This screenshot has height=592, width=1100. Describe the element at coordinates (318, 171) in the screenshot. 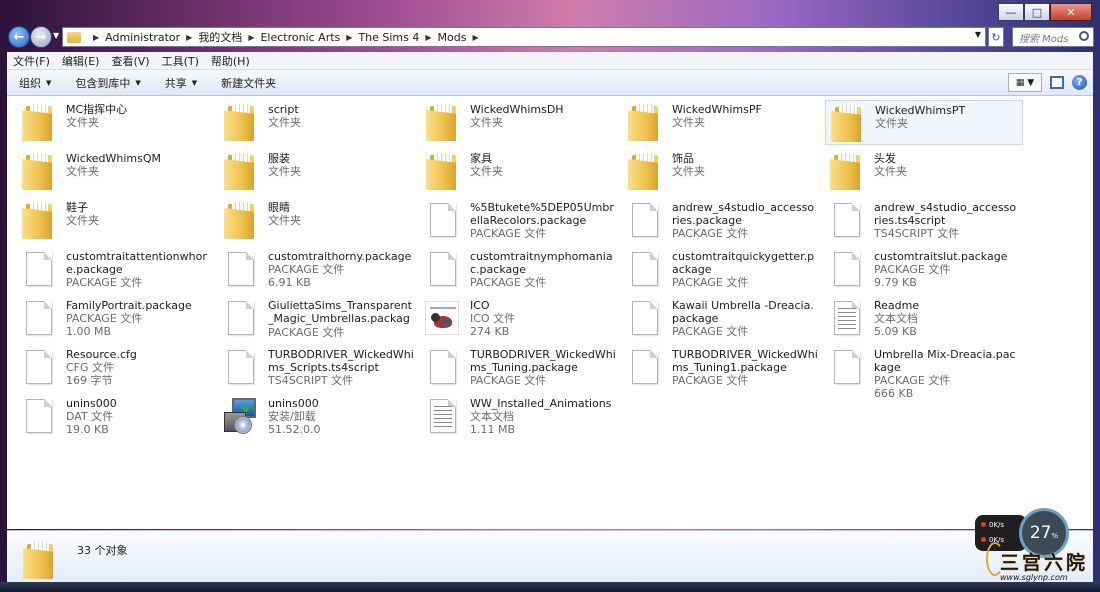

I see `folder-item: 服装 文件夹` at that location.